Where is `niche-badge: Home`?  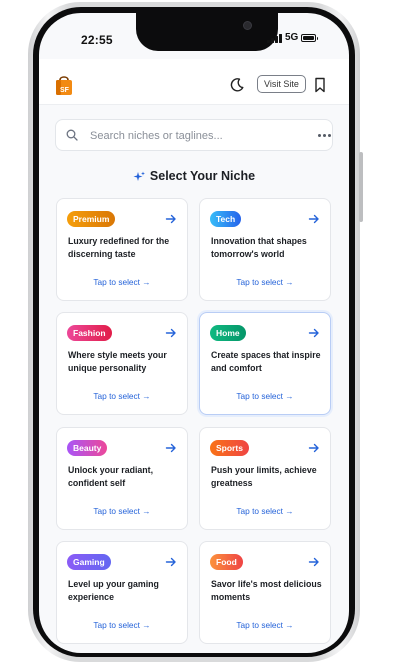
niche-badge: Home is located at coordinates (228, 333).